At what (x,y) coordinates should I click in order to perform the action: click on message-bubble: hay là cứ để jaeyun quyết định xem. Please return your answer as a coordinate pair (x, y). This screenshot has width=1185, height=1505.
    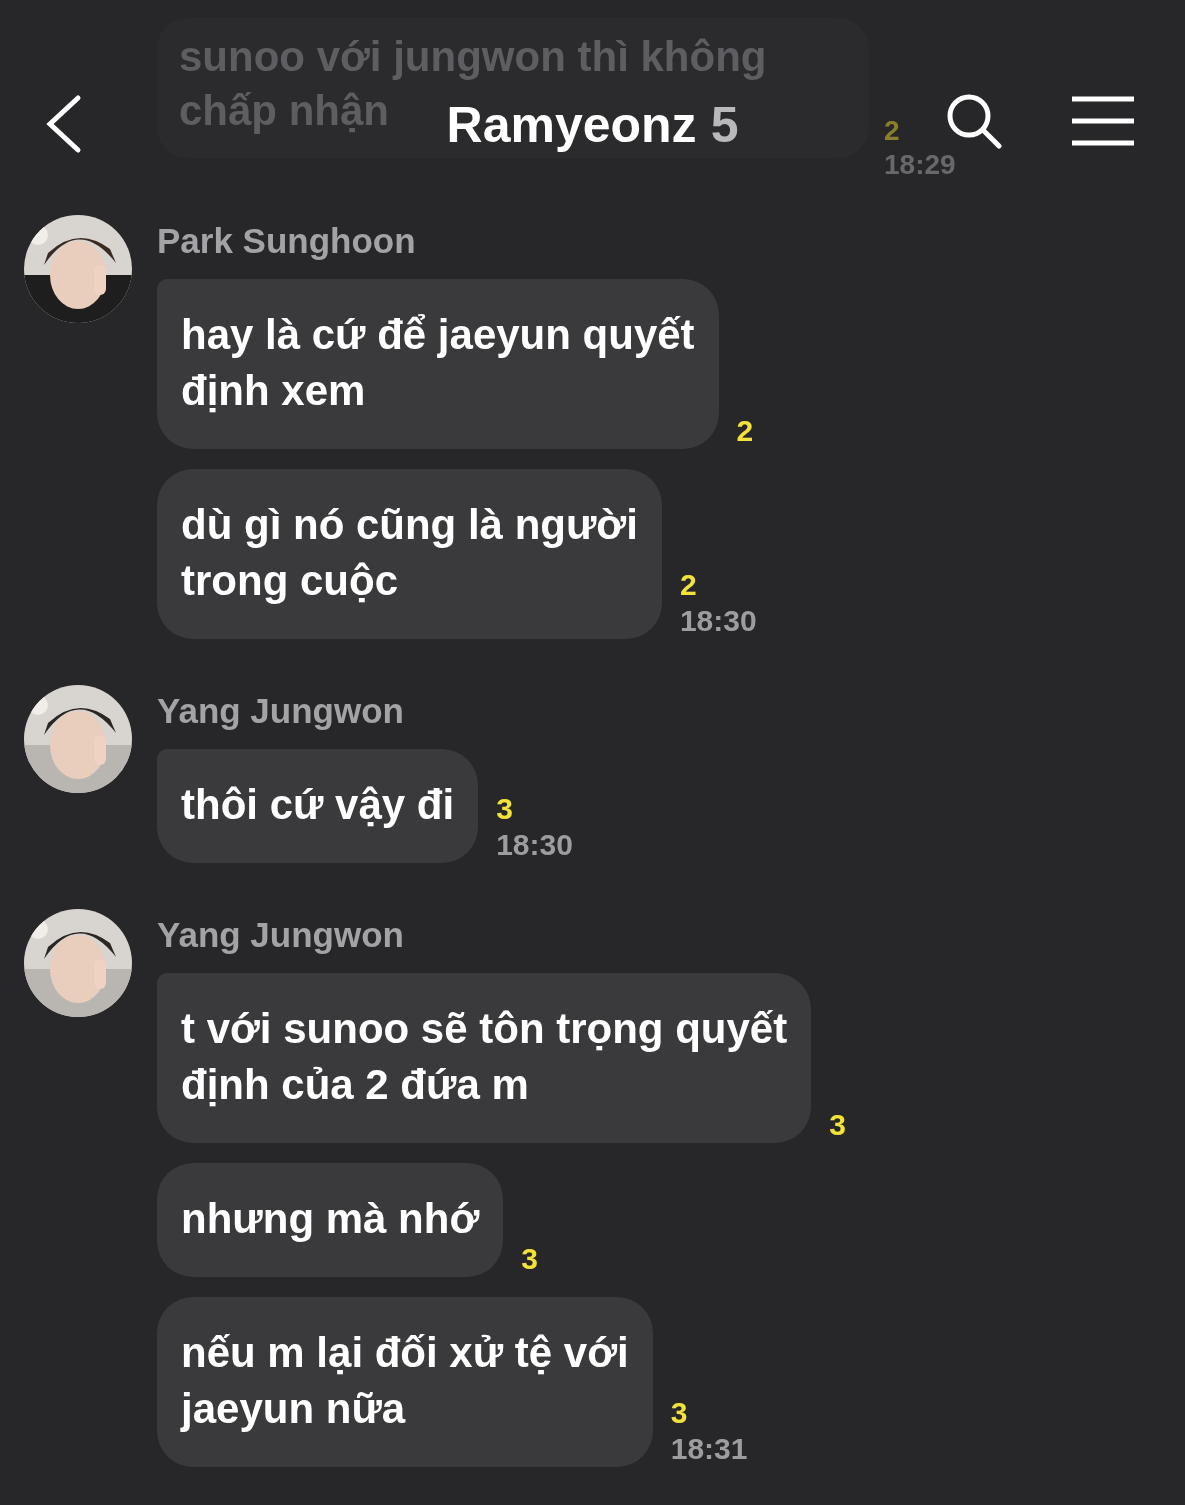
    Looking at the image, I should click on (438, 364).